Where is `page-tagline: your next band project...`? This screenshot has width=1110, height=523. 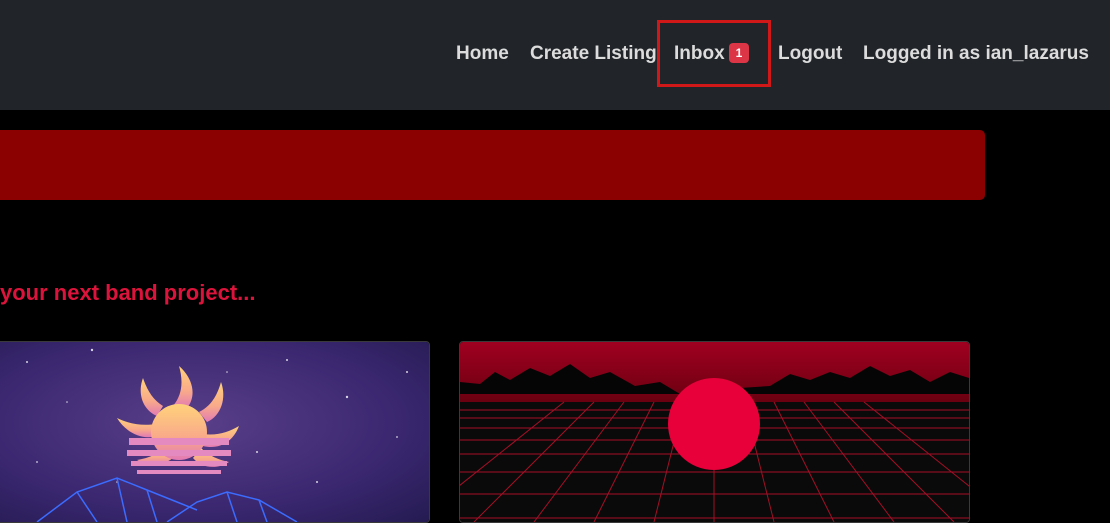
page-tagline: your next band project... is located at coordinates (128, 292).